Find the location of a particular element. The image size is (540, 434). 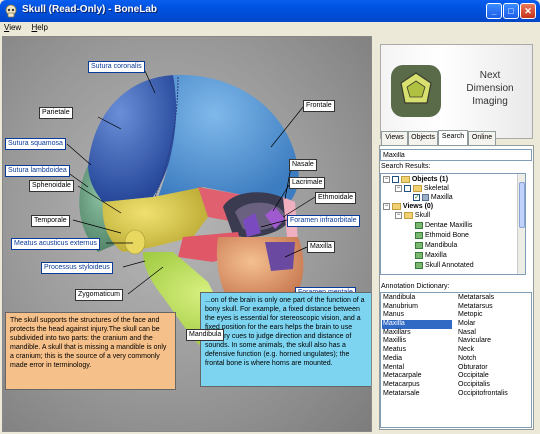

menu-bar: View Help is located at coordinates (270, 29).